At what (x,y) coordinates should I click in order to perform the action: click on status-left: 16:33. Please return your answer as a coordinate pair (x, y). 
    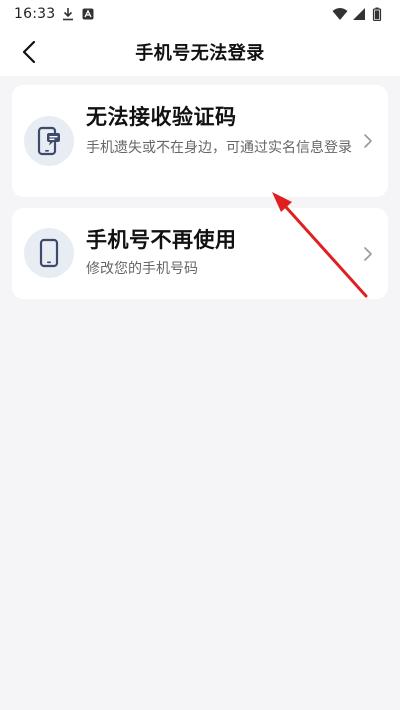
    Looking at the image, I should click on (54, 14).